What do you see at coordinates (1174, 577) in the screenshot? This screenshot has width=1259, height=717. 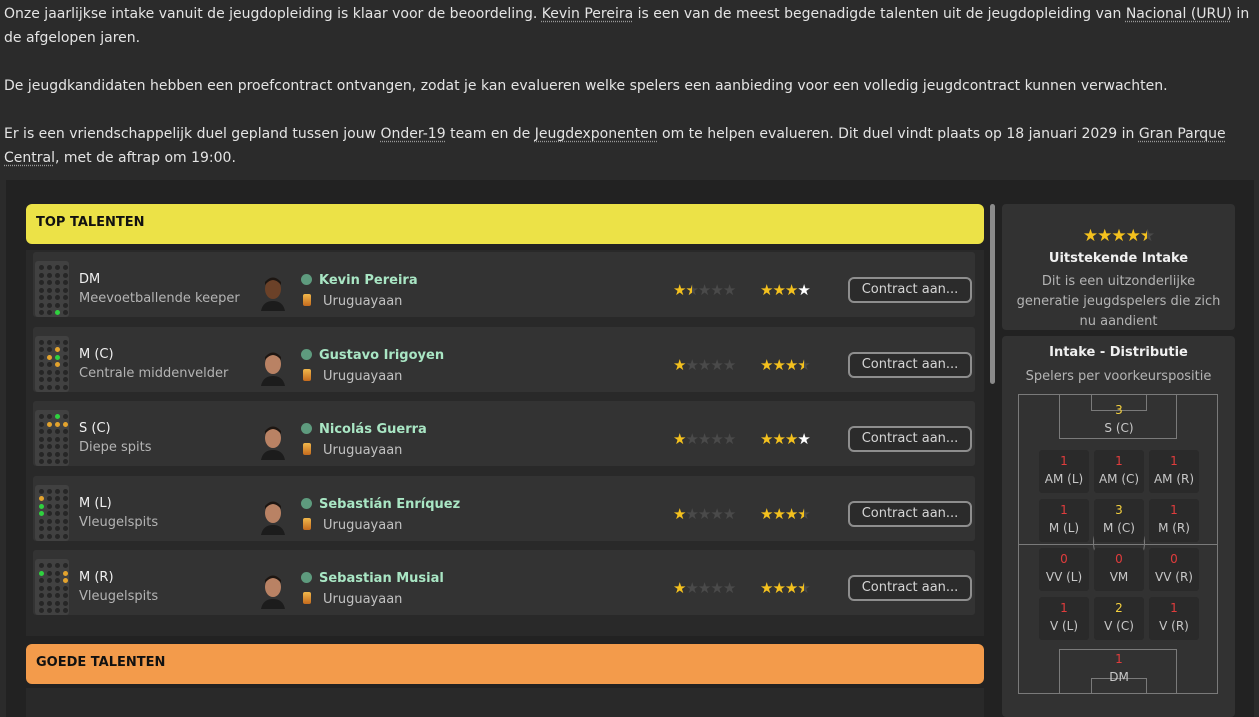 I see `position-label: VV (R)` at bounding box center [1174, 577].